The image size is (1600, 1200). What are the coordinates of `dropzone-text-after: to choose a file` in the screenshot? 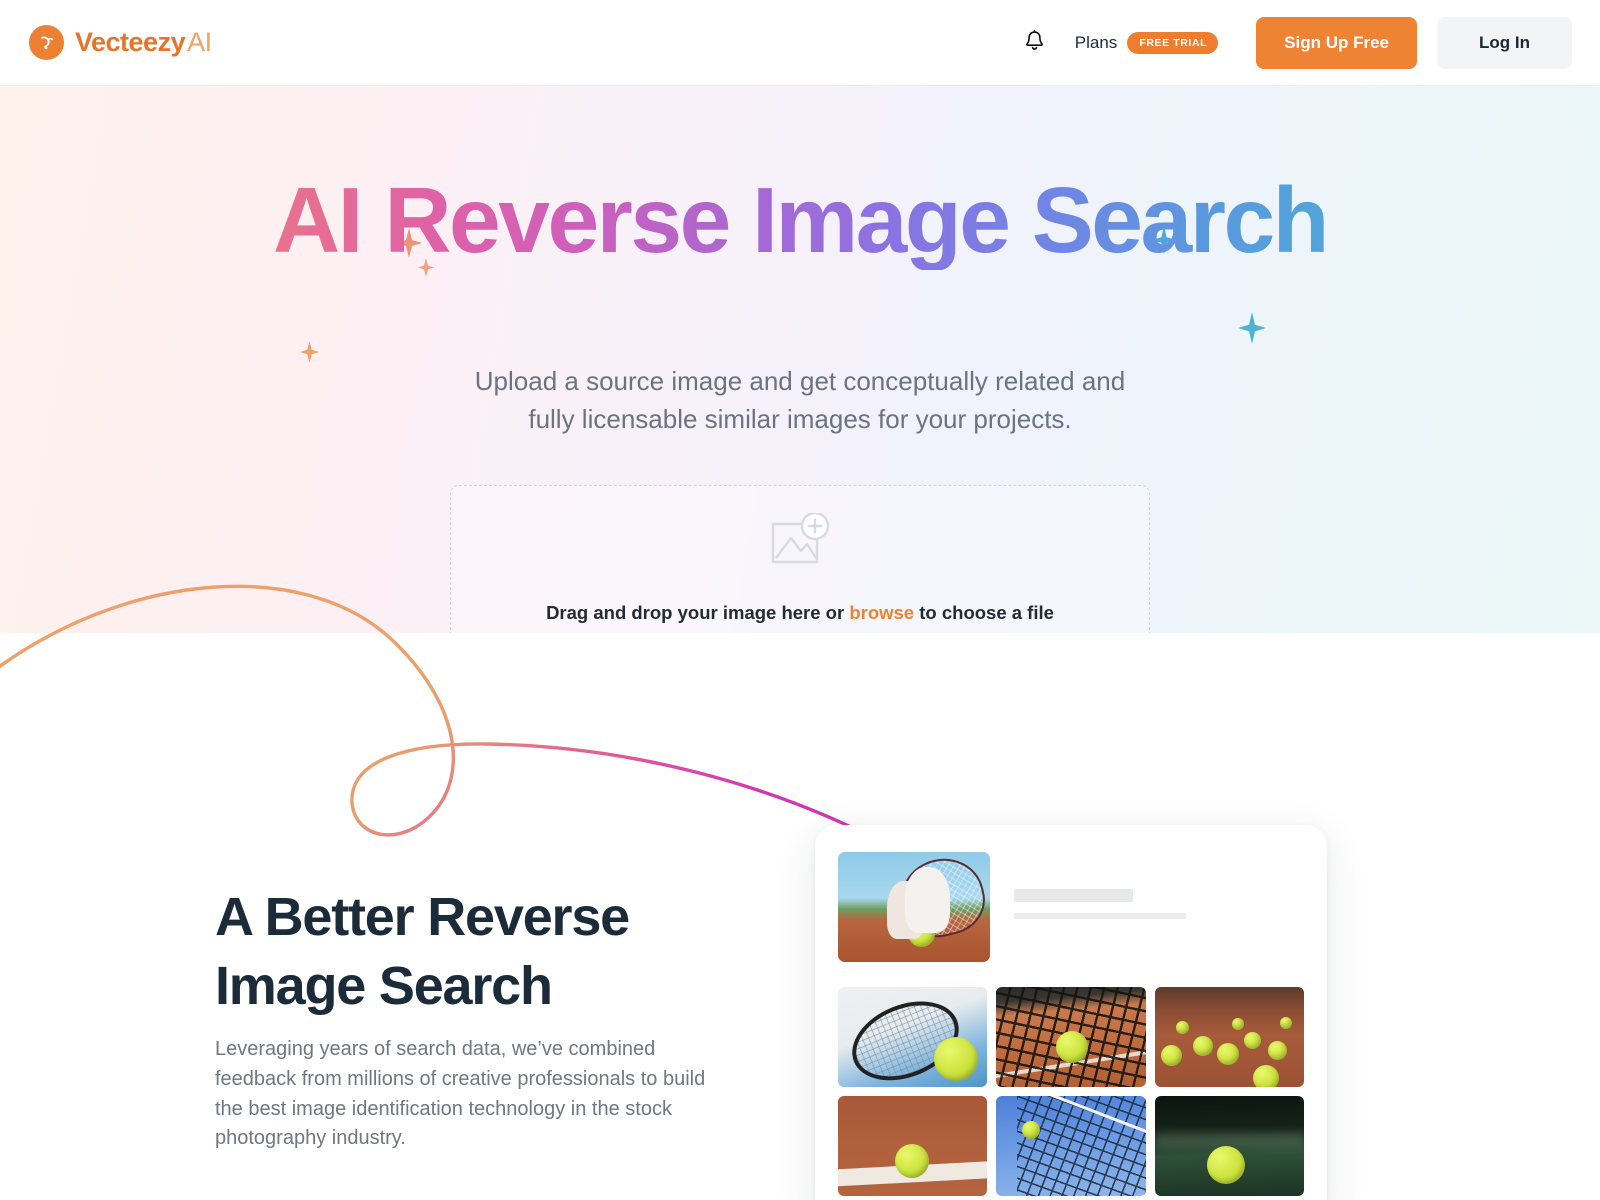 It's located at (984, 612).